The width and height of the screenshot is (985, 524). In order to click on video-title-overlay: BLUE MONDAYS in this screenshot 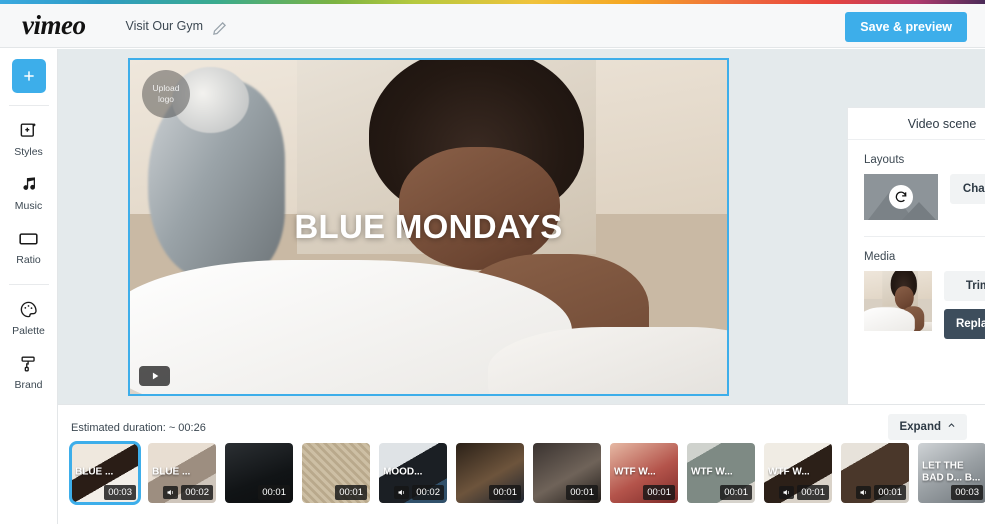, I will do `click(428, 226)`.